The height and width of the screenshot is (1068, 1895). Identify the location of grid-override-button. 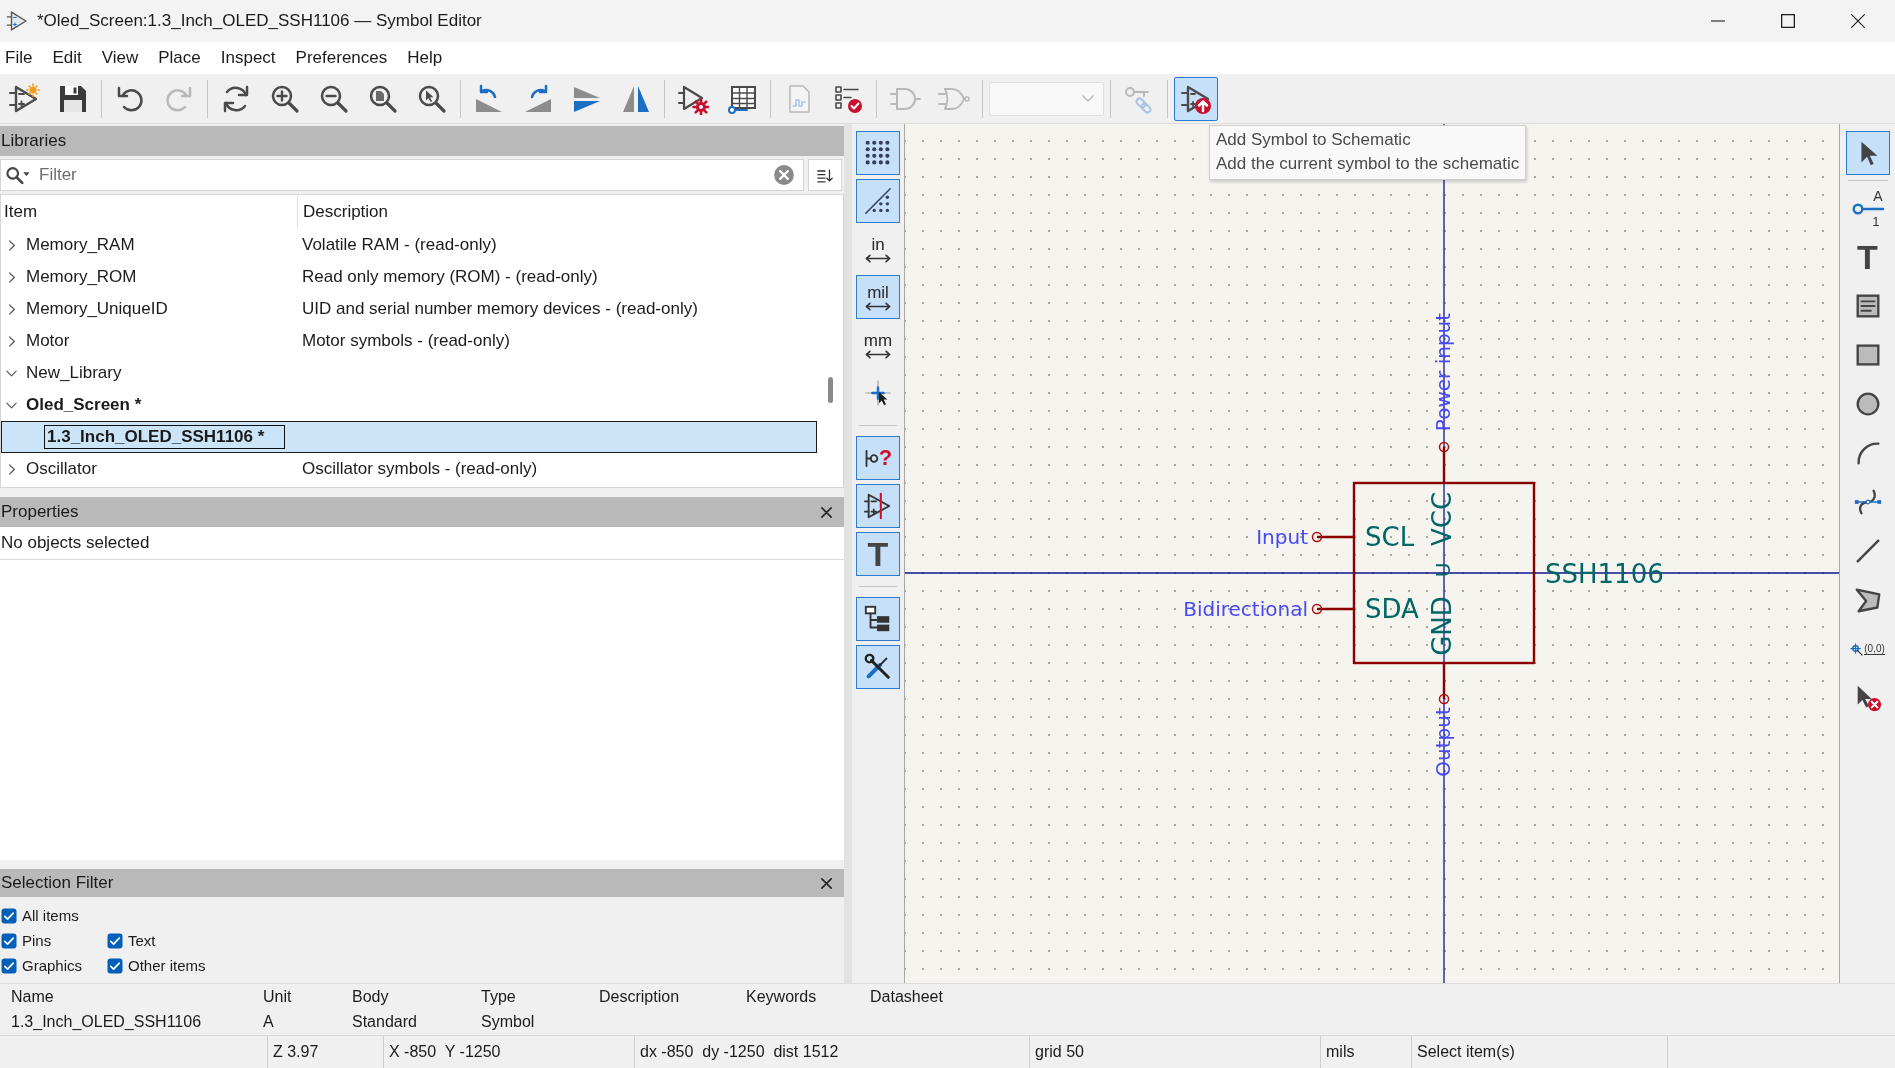
(878, 201).